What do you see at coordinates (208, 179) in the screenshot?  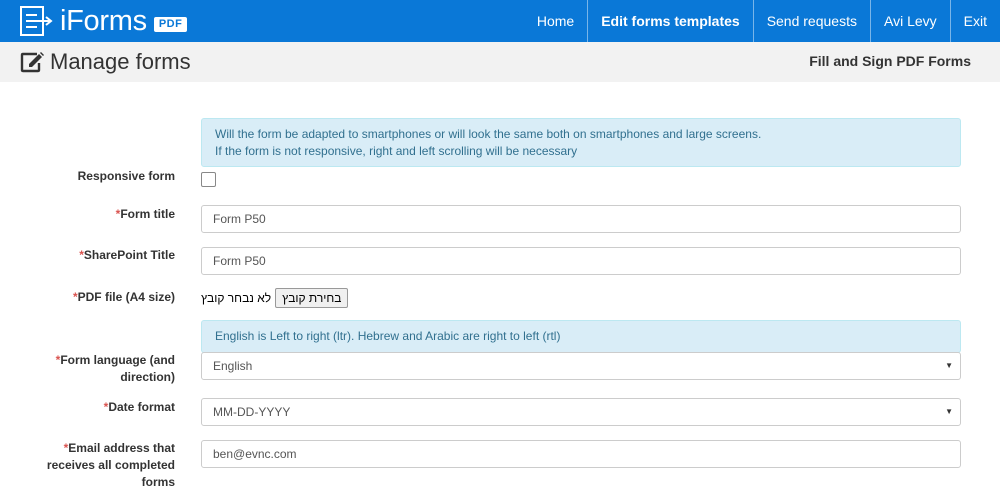 I see `responsive-form-checkbox` at bounding box center [208, 179].